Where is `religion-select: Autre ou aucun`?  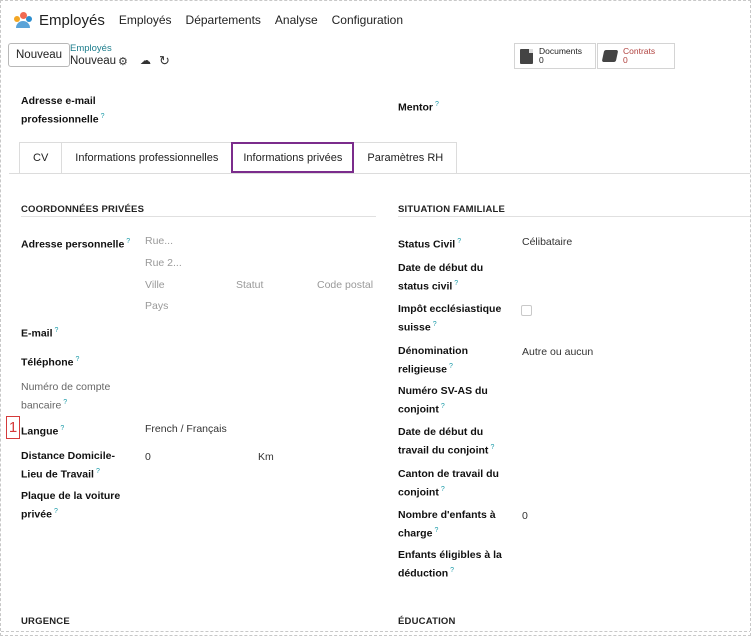 religion-select: Autre ou aucun is located at coordinates (557, 352).